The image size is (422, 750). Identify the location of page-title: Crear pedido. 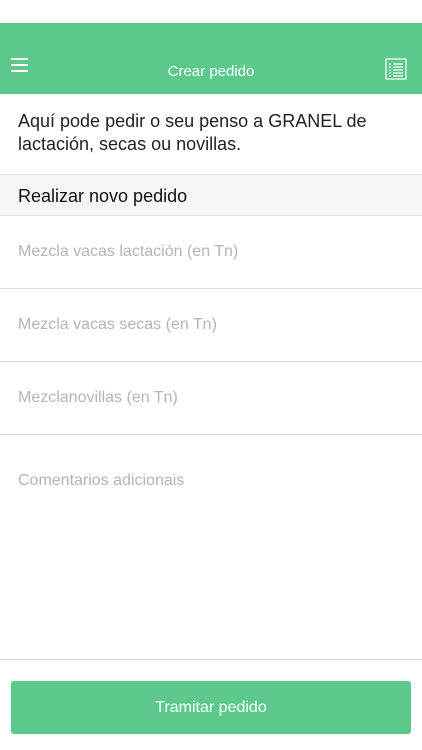
(211, 71).